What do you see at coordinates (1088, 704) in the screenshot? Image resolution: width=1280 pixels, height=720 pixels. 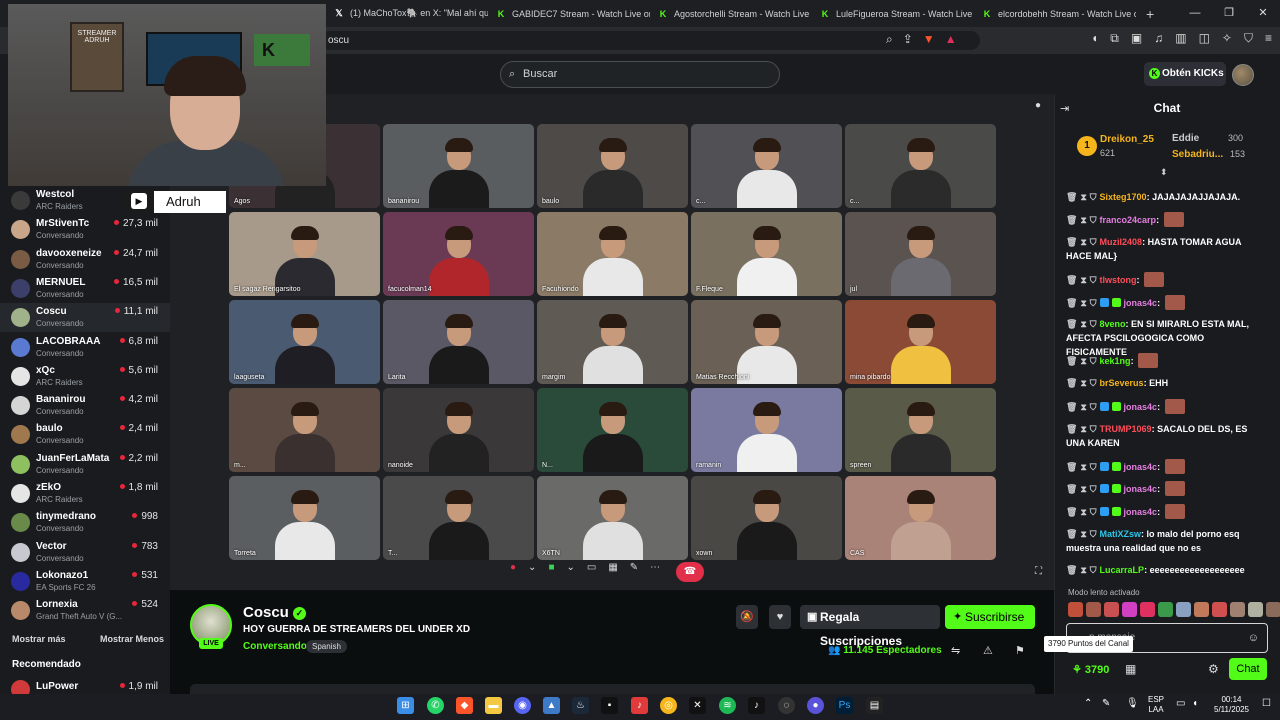 I see `tray-chevron-icon: ⌃` at bounding box center [1088, 704].